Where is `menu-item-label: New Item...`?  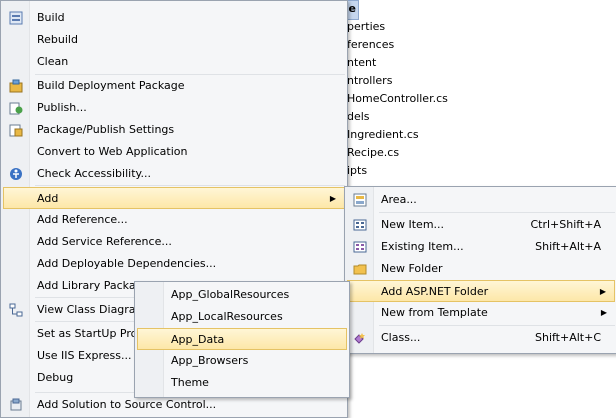
menu-item-label: New Item... is located at coordinates (413, 224).